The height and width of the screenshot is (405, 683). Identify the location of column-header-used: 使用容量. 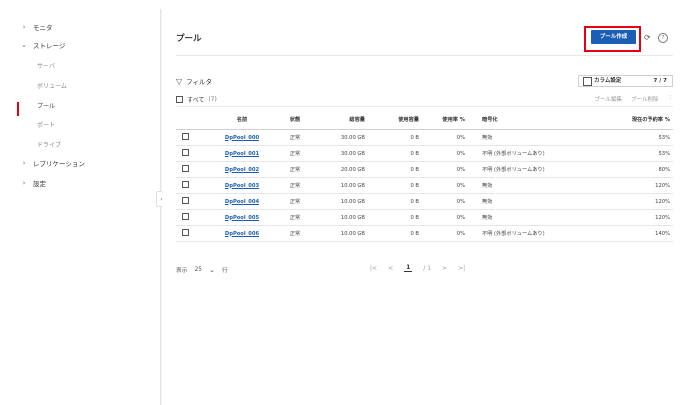
(395, 119).